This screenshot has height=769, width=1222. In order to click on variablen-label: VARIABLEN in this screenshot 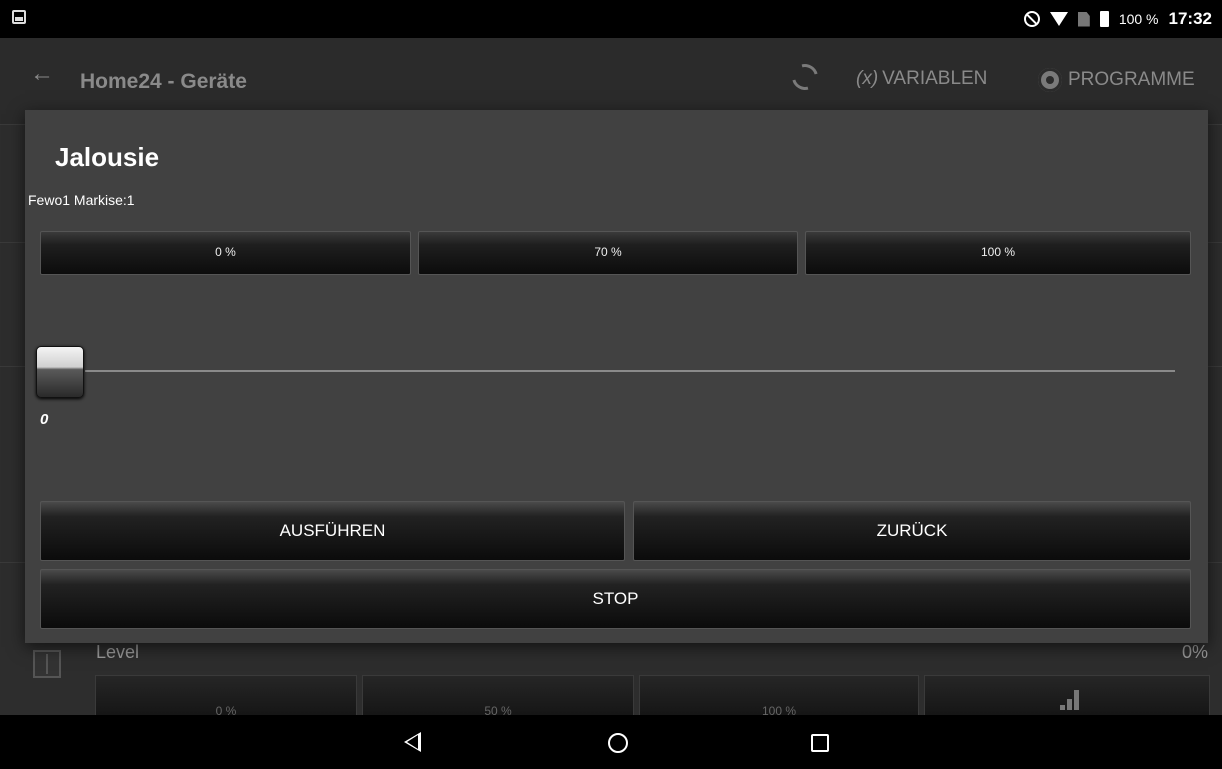, I will do `click(935, 78)`.